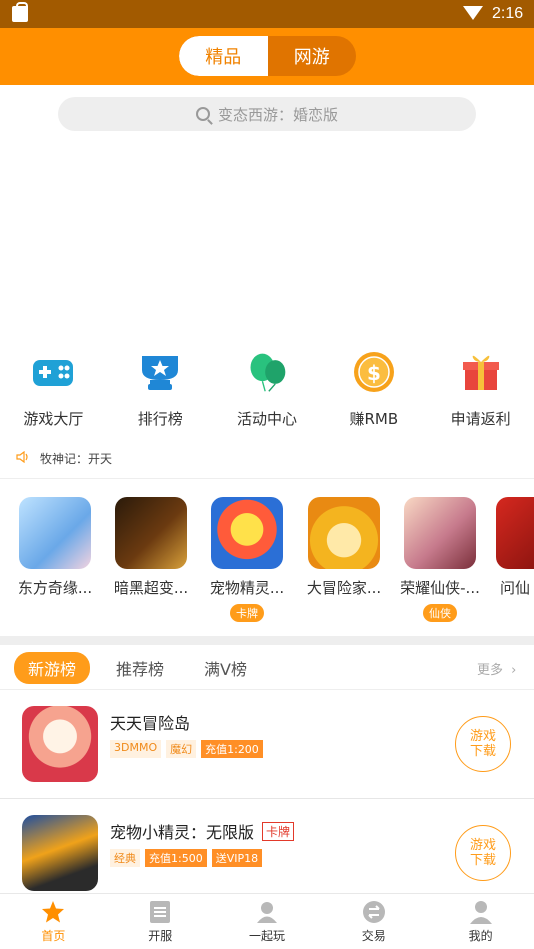 The width and height of the screenshot is (534, 949). I want to click on section-gap, so click(267, 640).